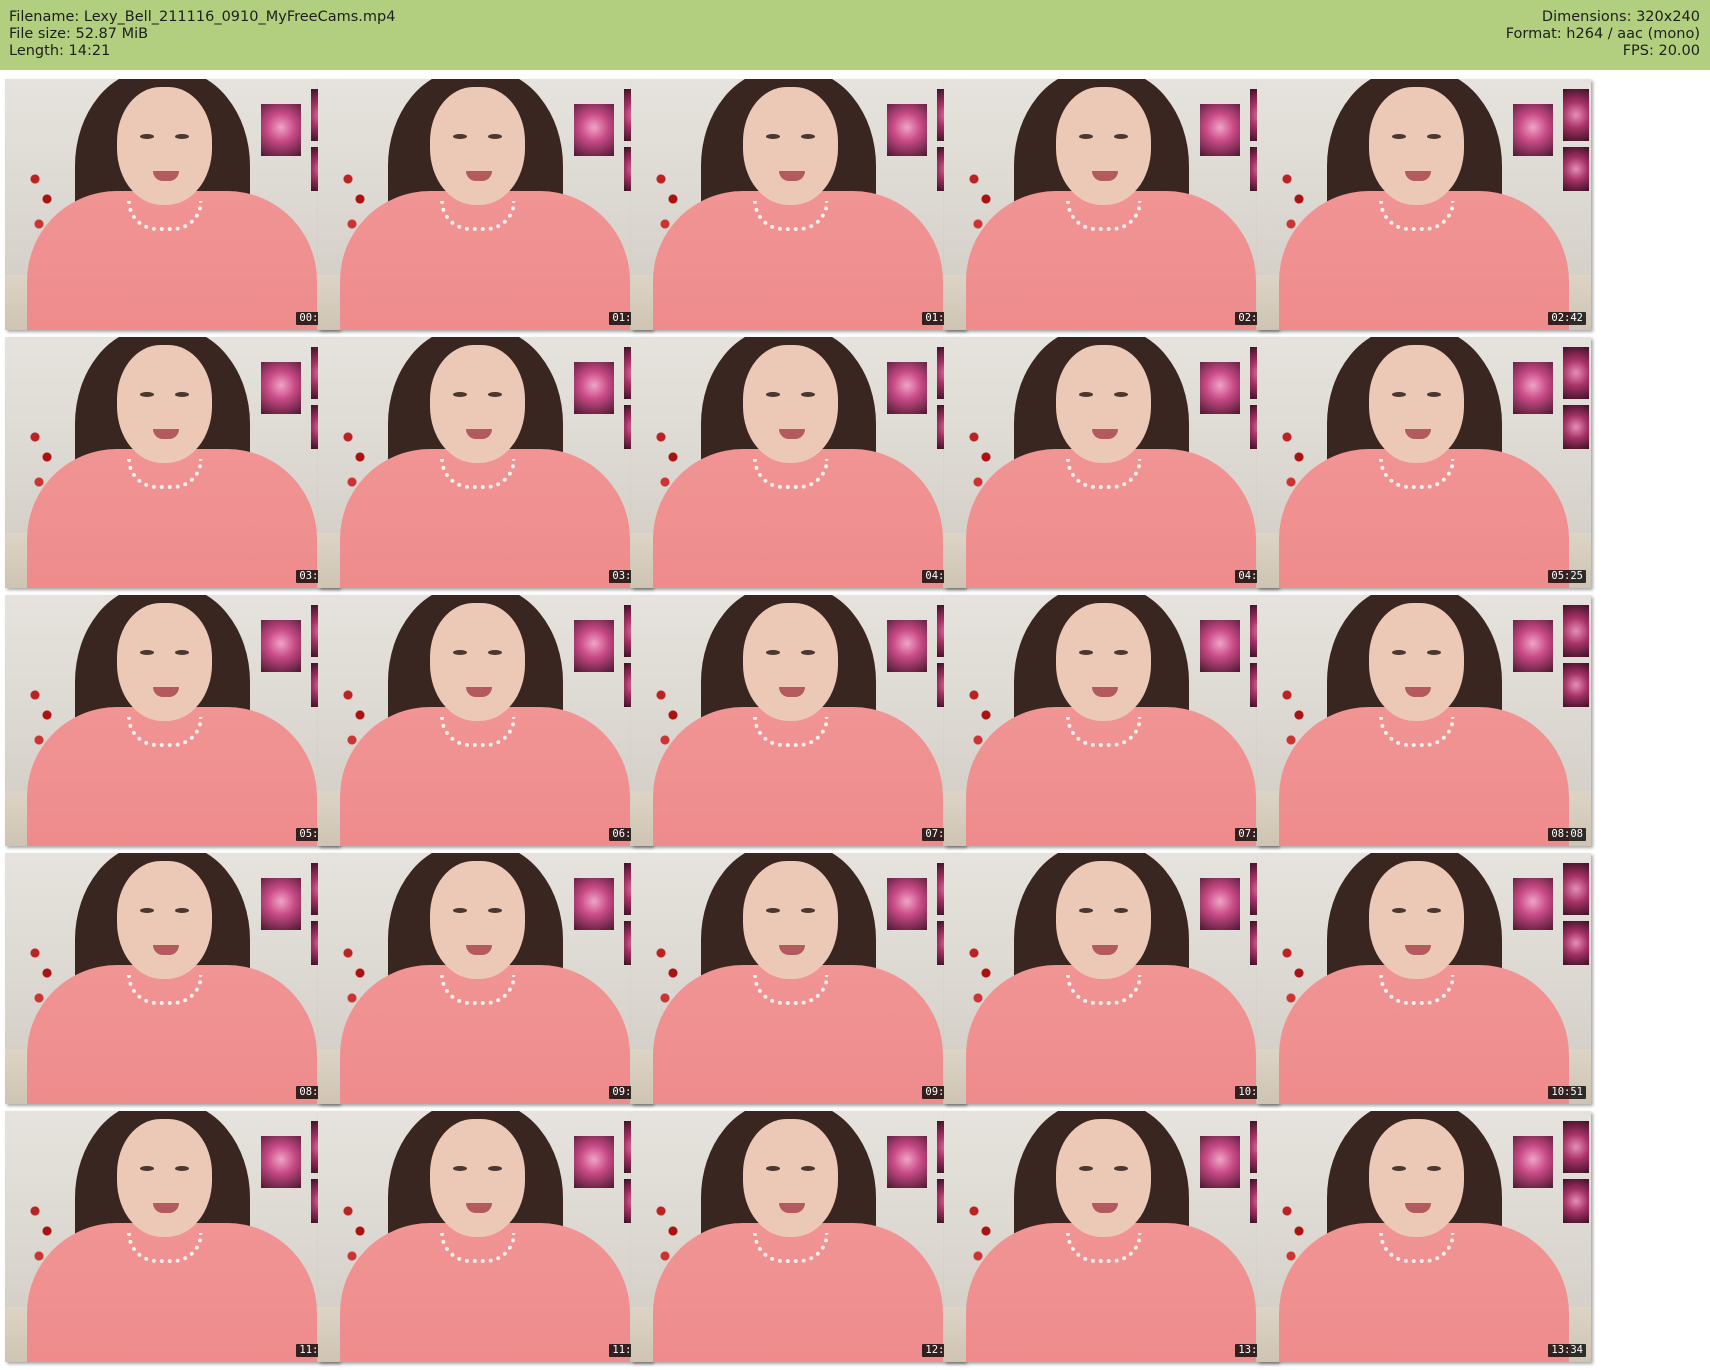 Image resolution: width=1710 pixels, height=1370 pixels. I want to click on video-thumbnail: 01:37, so click(798, 204).